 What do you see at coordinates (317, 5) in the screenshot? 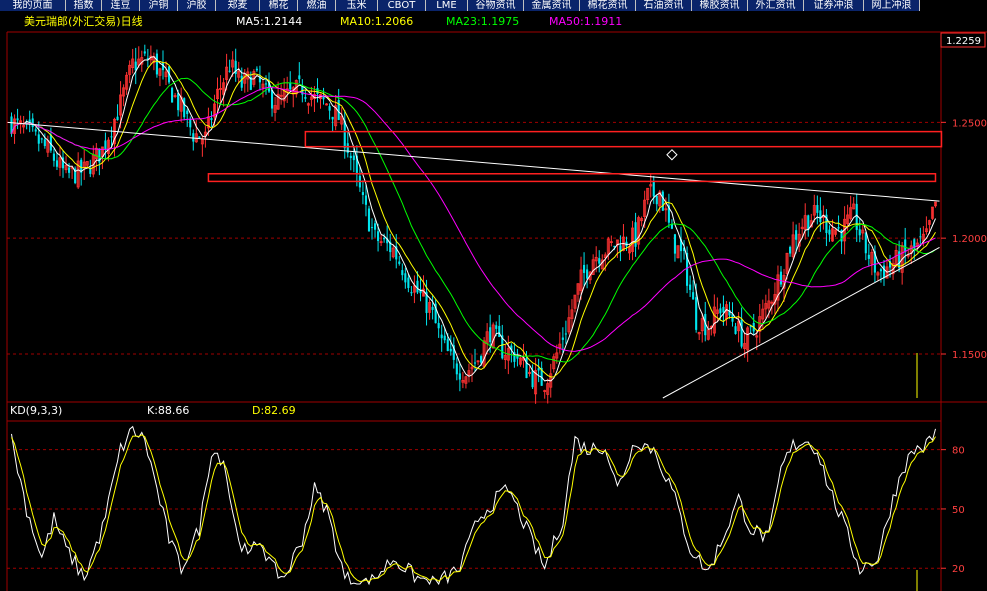
I see `tab-7: 燃油` at bounding box center [317, 5].